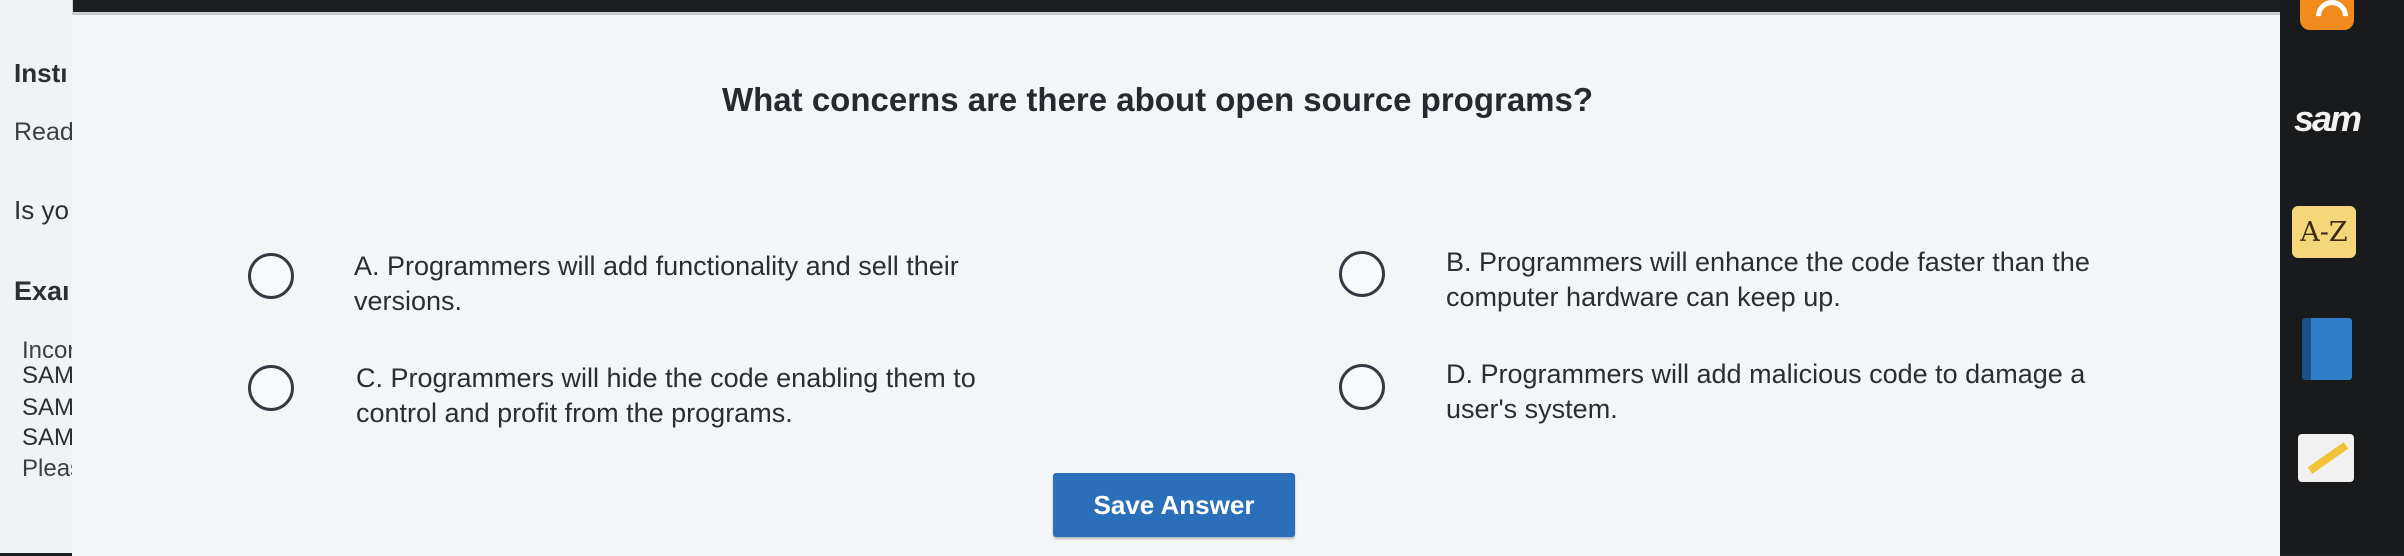 The width and height of the screenshot is (2404, 556). I want to click on rss-icon, so click(2327, 15).